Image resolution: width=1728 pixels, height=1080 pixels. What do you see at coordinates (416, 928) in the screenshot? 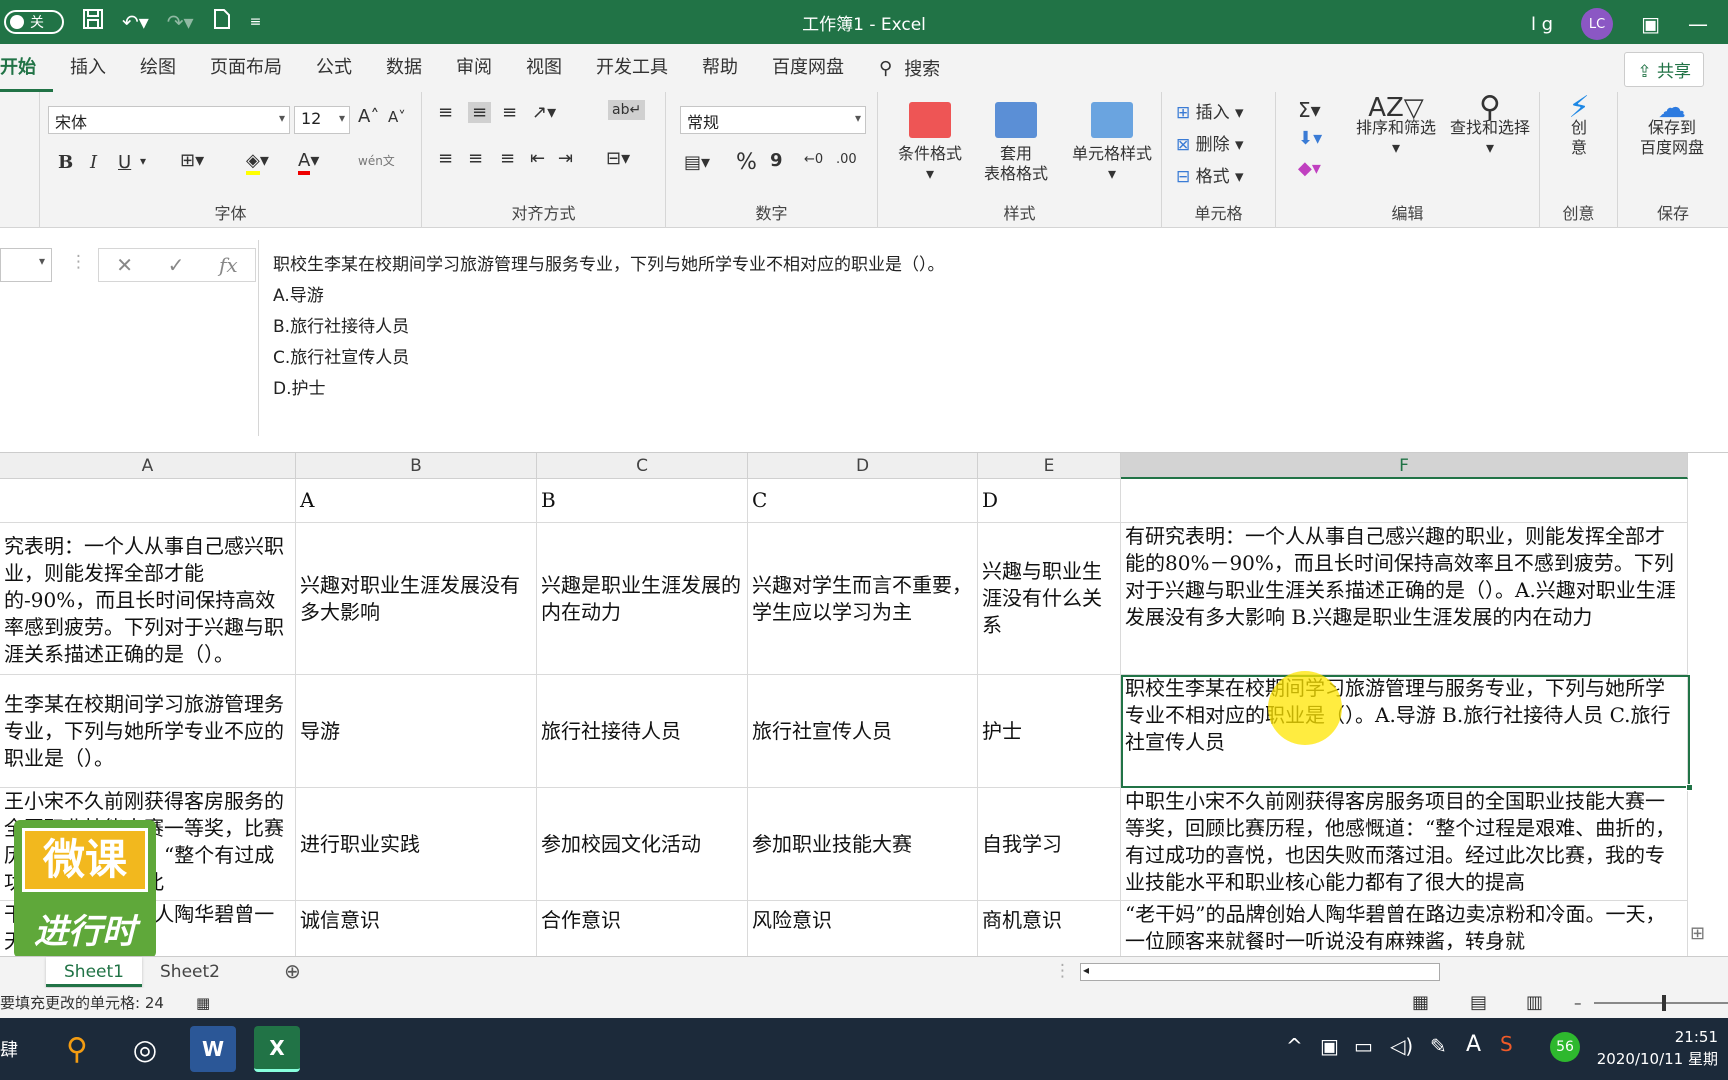
I see `table-cell: 诚信意识` at bounding box center [416, 928].